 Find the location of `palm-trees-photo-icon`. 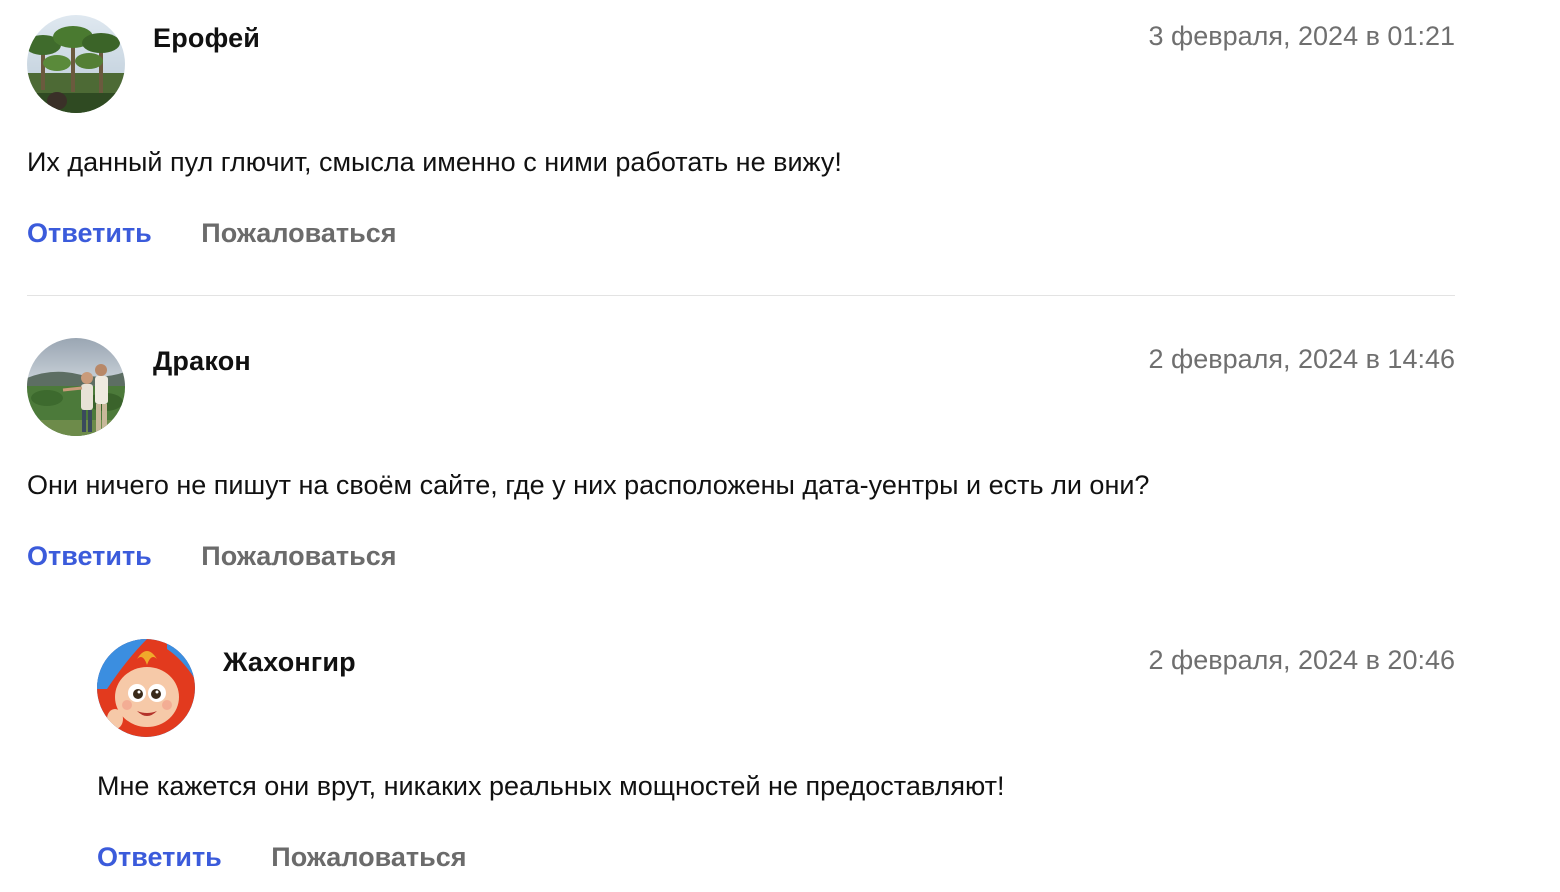

palm-trees-photo-icon is located at coordinates (76, 64).